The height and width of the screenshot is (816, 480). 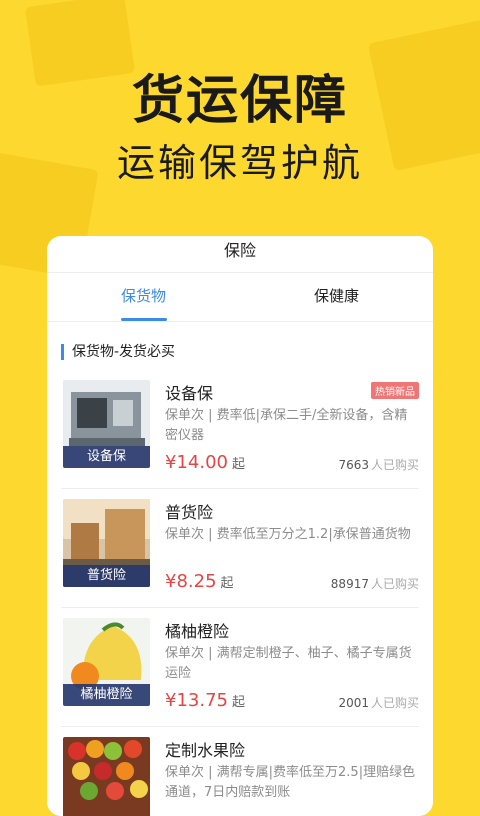 I want to click on tab-cargo: 保货物, so click(x=143, y=297).